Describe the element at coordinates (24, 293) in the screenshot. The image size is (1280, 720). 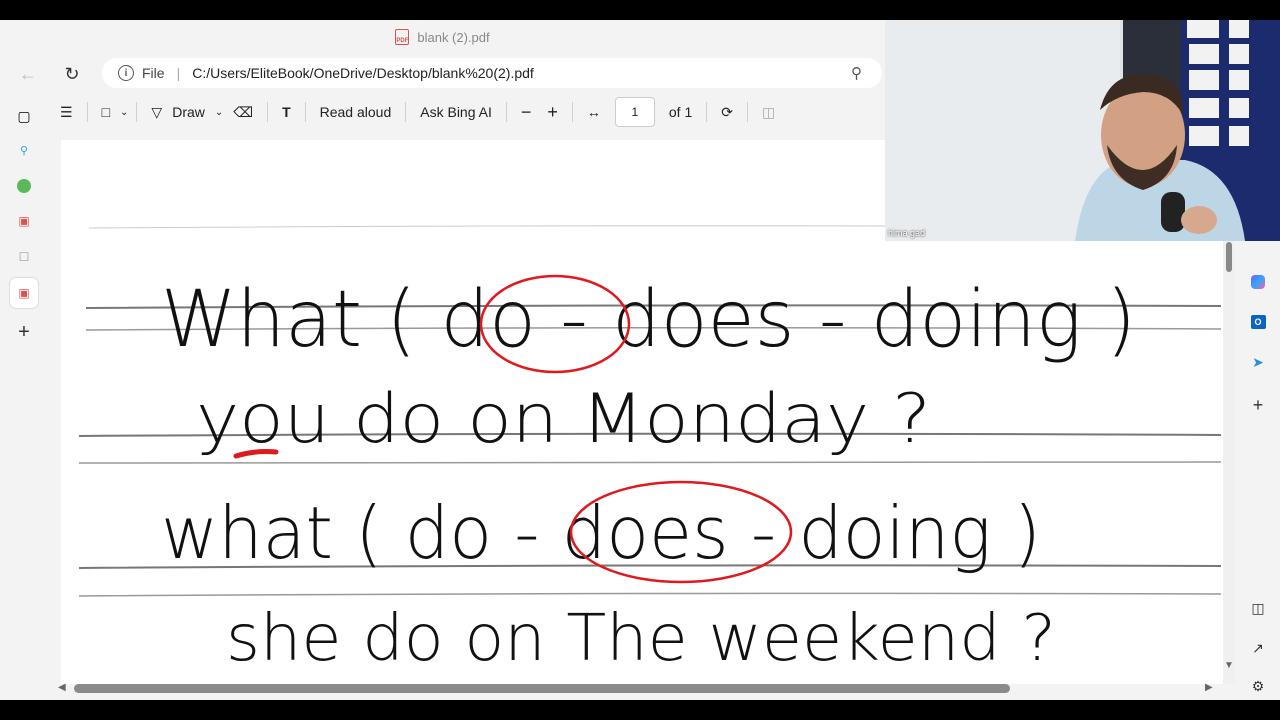
I see `active-pdf-tab-icon: ▣` at that location.